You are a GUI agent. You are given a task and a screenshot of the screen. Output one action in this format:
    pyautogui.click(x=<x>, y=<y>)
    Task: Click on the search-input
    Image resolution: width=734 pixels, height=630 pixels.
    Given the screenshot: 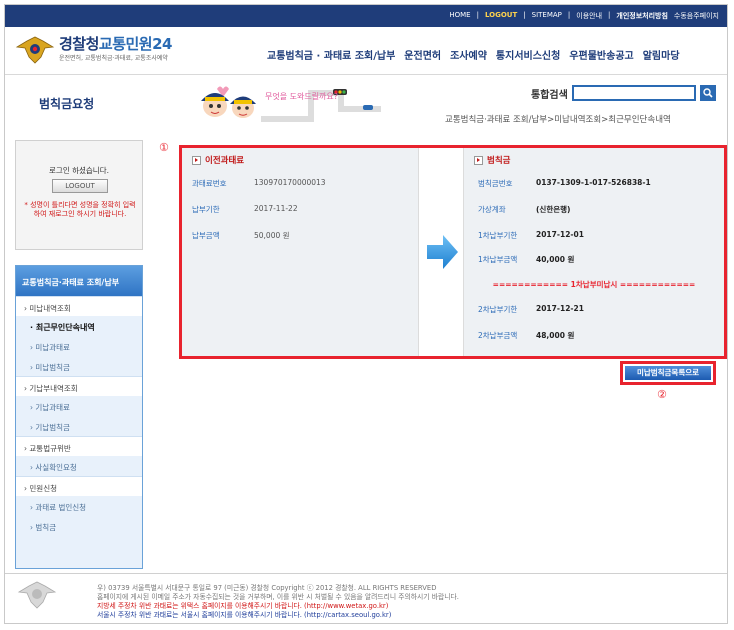 What is the action you would take?
    pyautogui.click(x=633, y=93)
    